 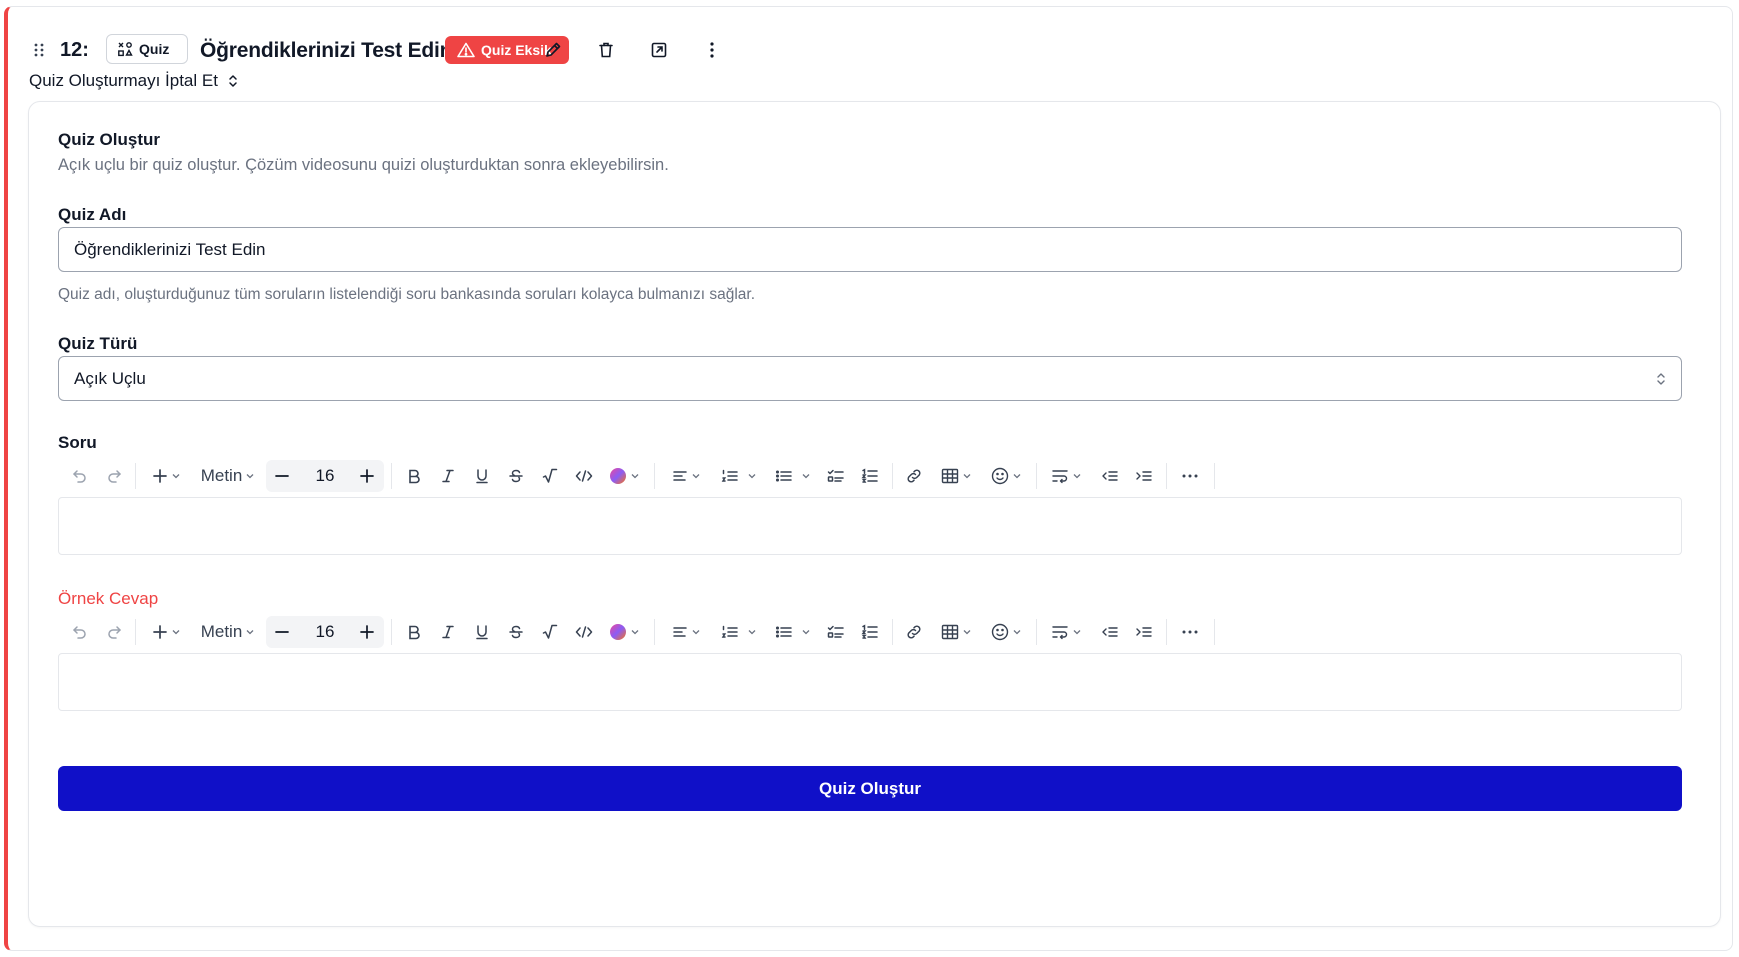 What do you see at coordinates (154, 49) in the screenshot?
I see `quiz-chip-label: Quiz` at bounding box center [154, 49].